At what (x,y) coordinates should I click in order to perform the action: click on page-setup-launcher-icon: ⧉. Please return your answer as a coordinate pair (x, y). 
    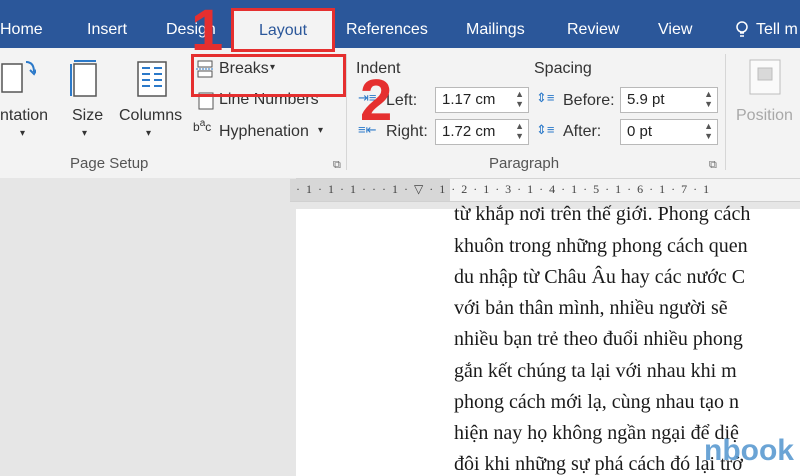
    Looking at the image, I should click on (337, 165).